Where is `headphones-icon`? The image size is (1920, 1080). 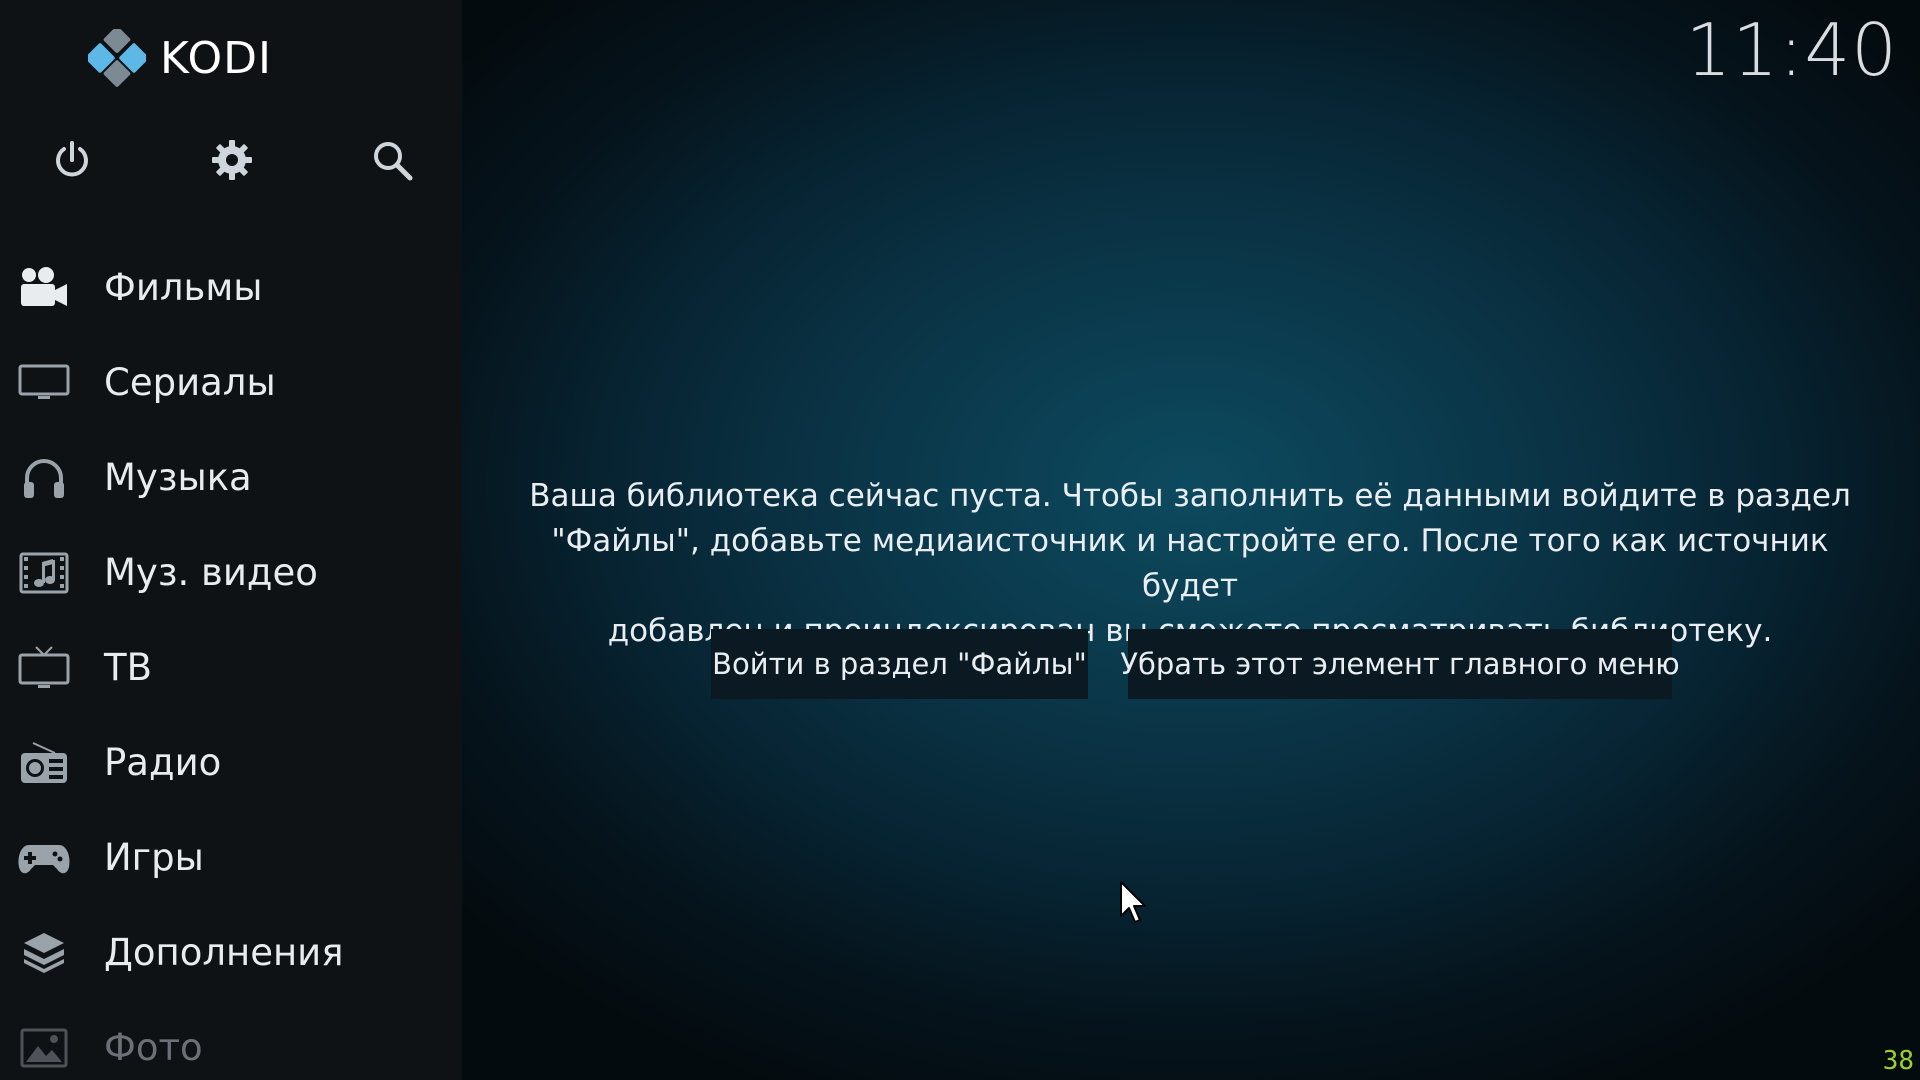
headphones-icon is located at coordinates (44, 478).